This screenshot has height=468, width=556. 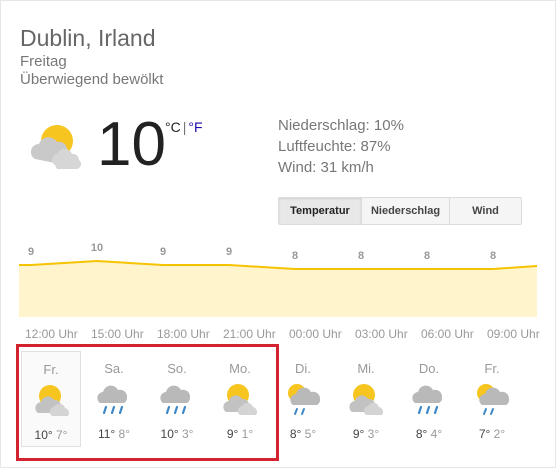 I want to click on wind-text: Wind: 31 km/h, so click(x=326, y=167).